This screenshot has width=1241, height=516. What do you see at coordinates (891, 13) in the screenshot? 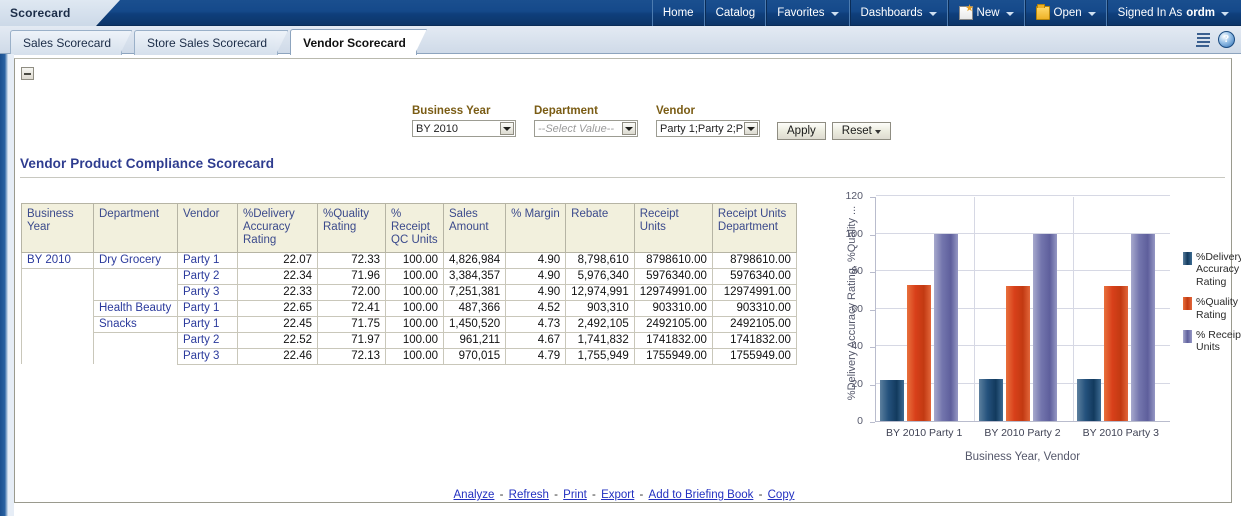
I see `nav-dashboards-label: Dashboards` at bounding box center [891, 13].